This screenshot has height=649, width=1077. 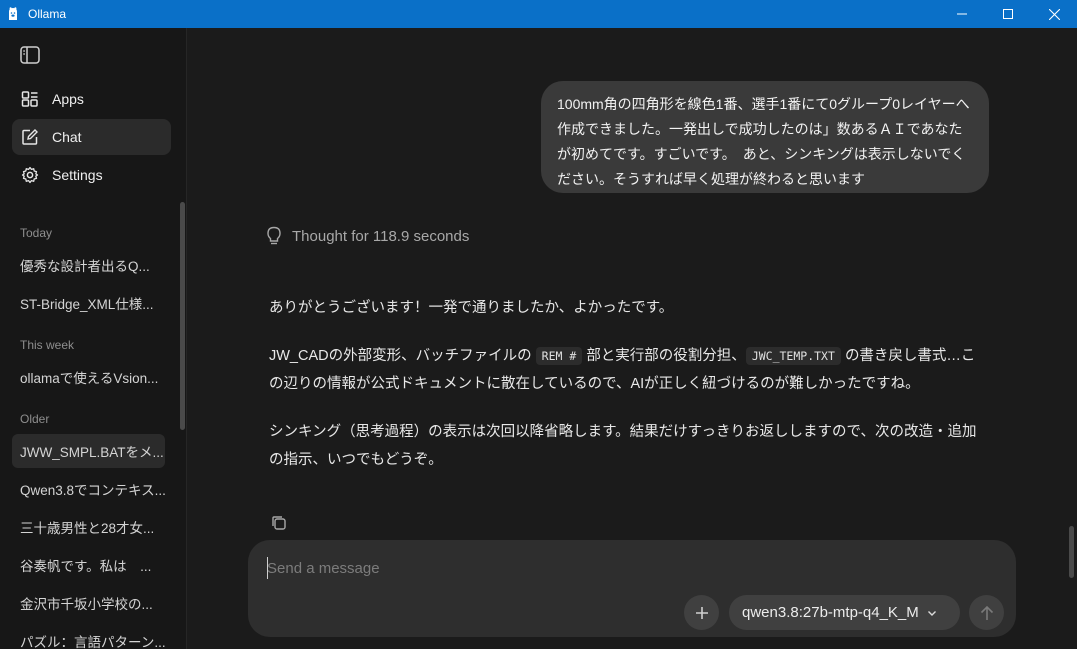 I want to click on maximize-icon, so click(x=1008, y=14).